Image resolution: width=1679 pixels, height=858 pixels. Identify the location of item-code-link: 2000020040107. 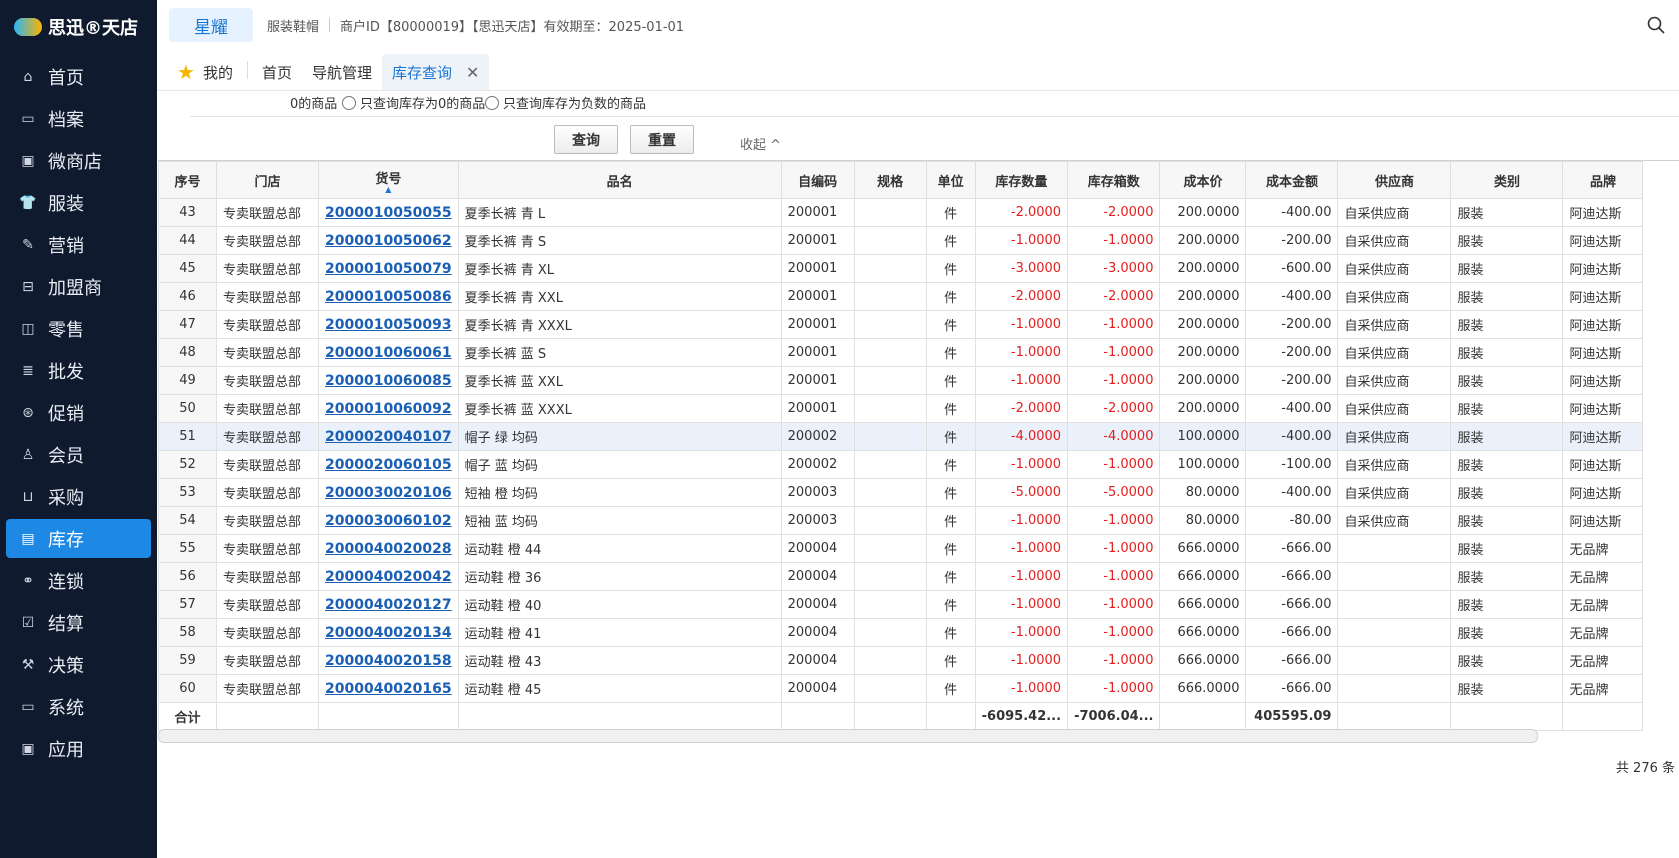
(388, 436).